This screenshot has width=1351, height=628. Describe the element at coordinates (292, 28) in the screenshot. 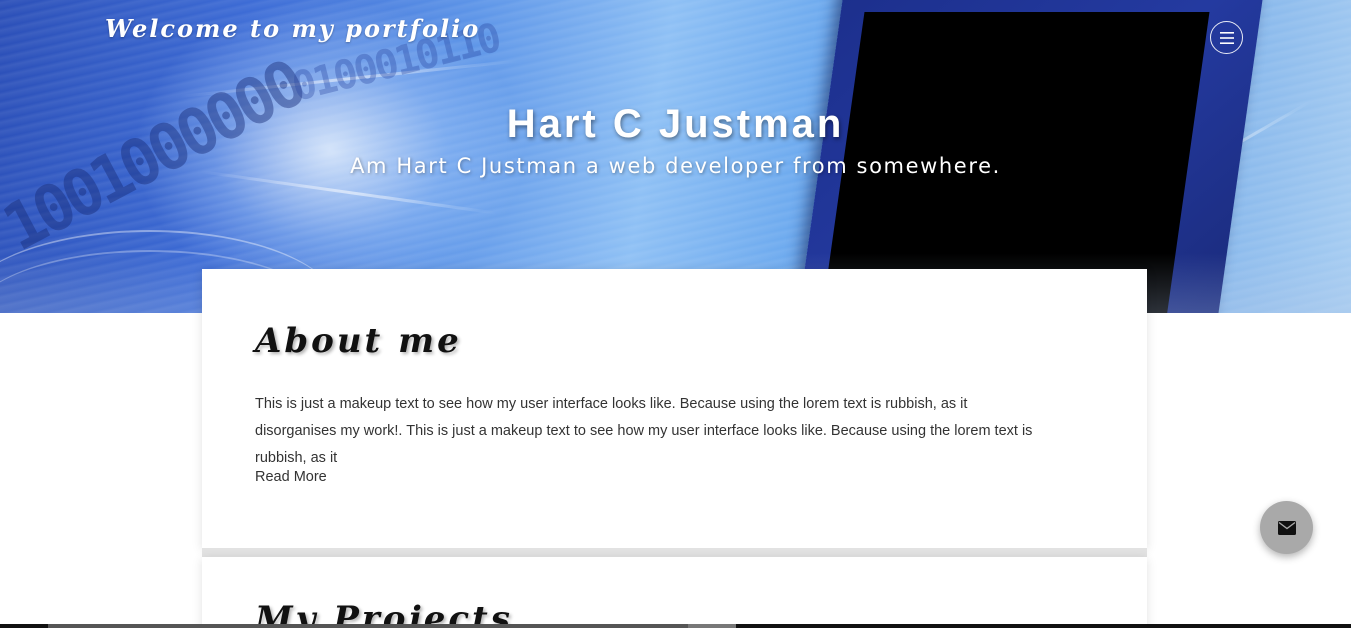

I see `site-brand: Welcome to my portfolio` at that location.